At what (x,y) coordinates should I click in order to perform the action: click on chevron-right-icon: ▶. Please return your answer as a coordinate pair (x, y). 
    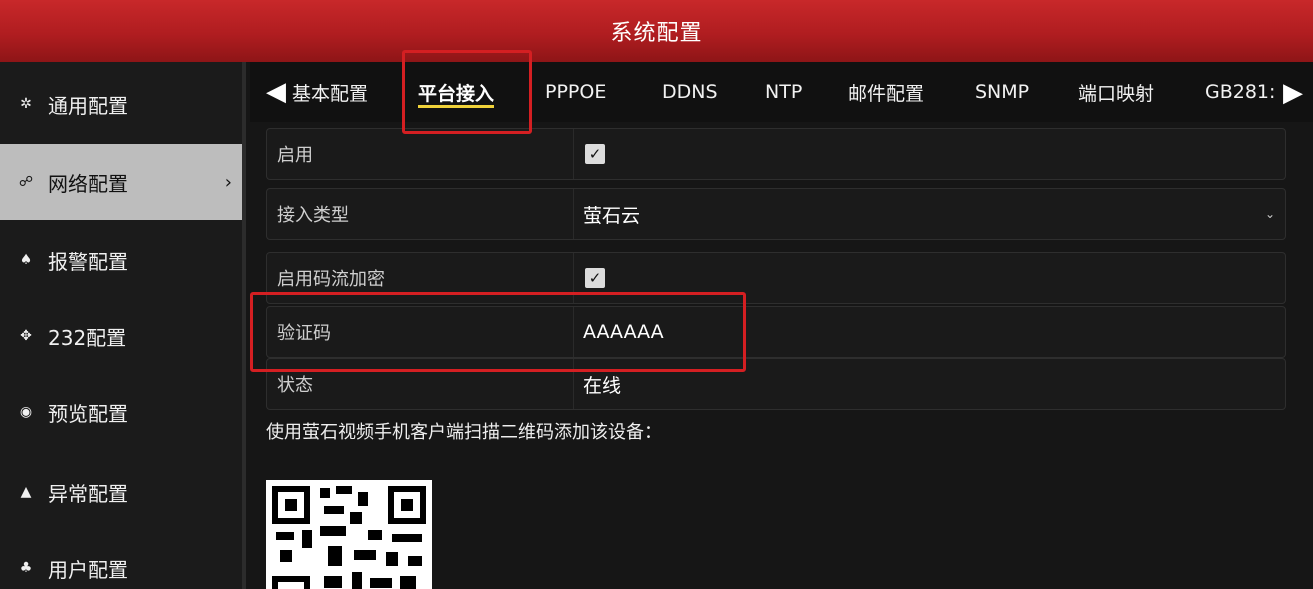
    Looking at the image, I should click on (1293, 93).